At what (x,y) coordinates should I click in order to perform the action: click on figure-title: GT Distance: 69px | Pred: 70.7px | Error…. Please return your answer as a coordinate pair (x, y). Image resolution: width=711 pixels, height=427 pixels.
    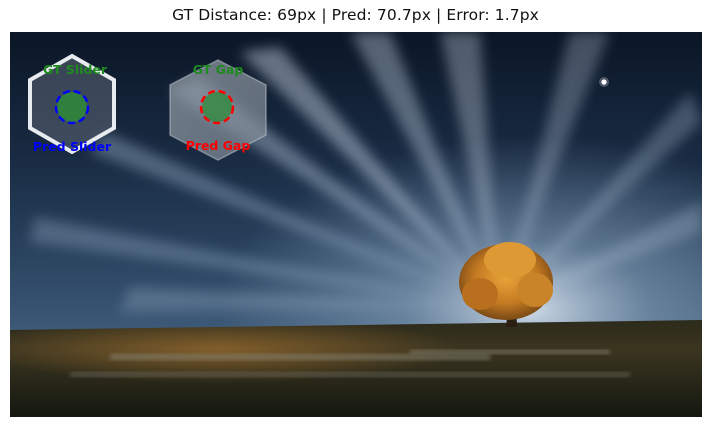
    Looking at the image, I should click on (355, 15).